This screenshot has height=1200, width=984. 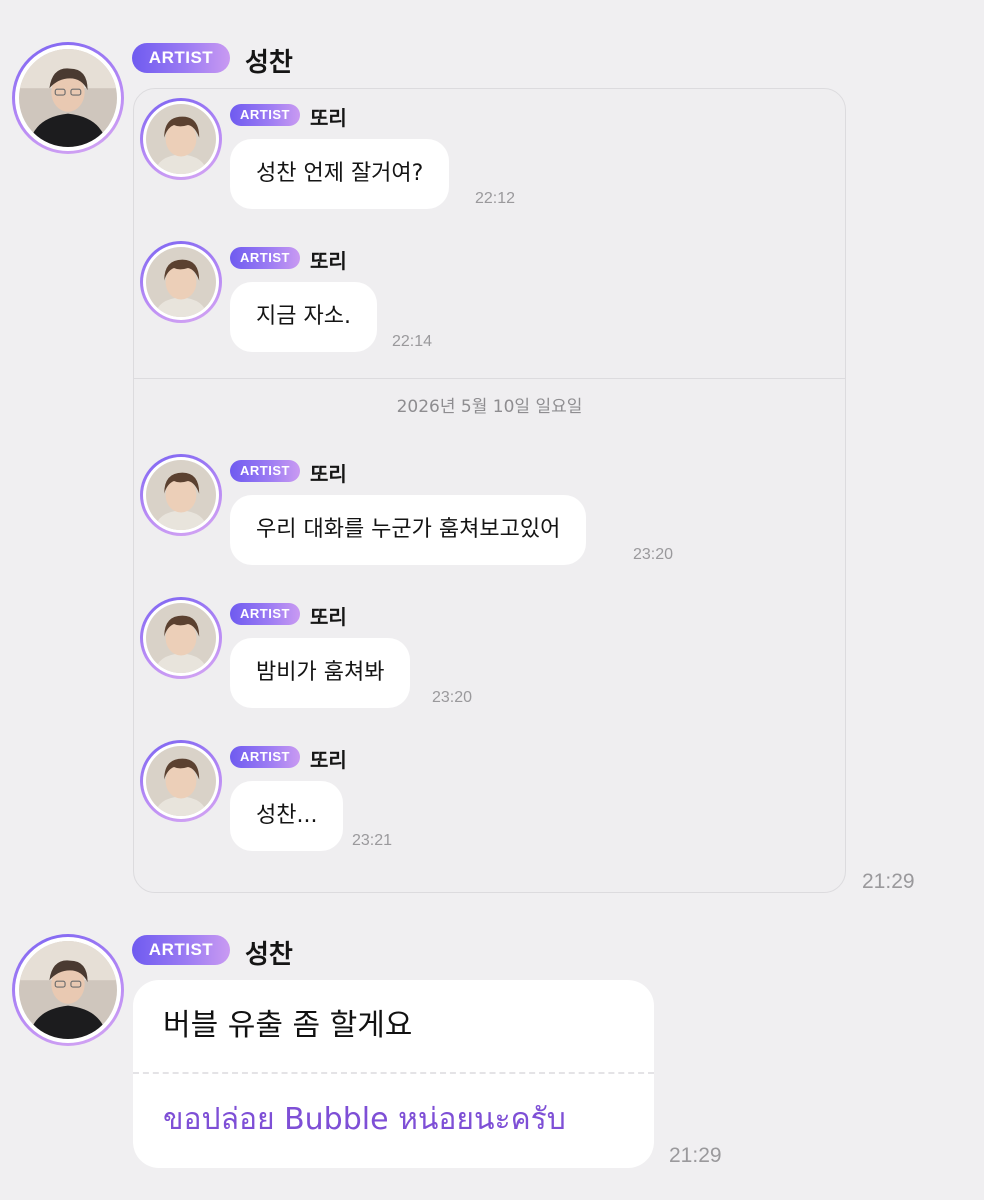 I want to click on message-bubble: 버블 유출 좀 할게요 ขอปล่อย Bubble หน่อยนะครับ, so click(x=393, y=1074).